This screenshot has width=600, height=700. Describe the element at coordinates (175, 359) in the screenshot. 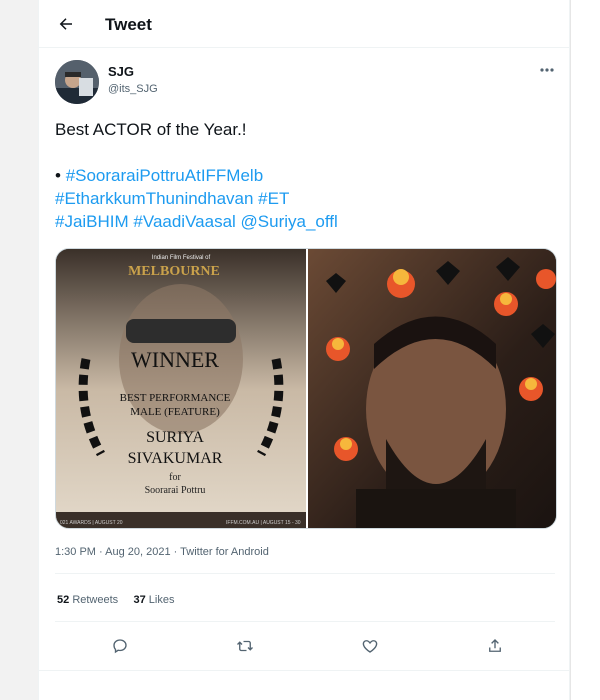

I see `poster-winner: WINNER` at that location.